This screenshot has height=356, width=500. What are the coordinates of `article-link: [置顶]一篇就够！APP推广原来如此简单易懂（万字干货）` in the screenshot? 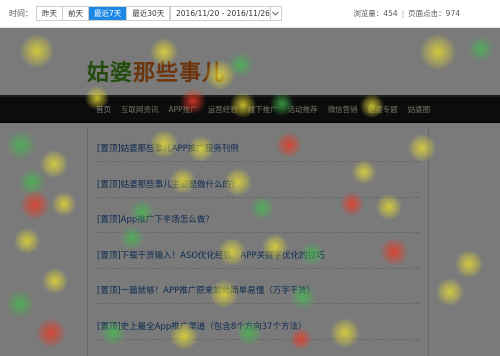 It's located at (206, 290).